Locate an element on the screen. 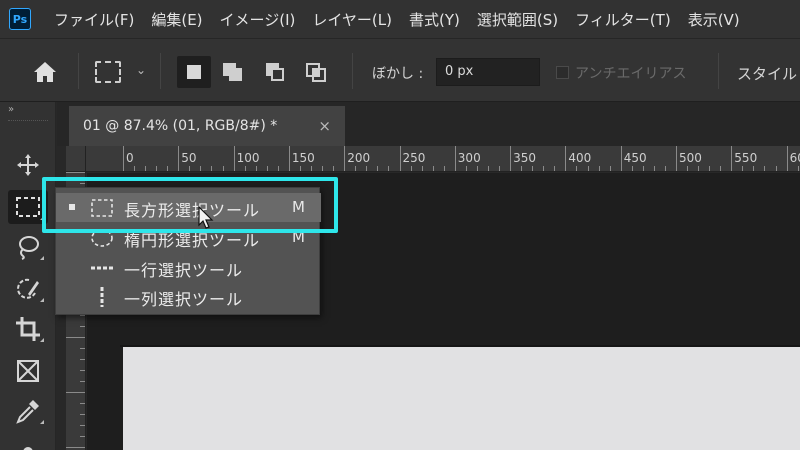 This screenshot has height=450, width=800. quick-select-icon is located at coordinates (28, 288).